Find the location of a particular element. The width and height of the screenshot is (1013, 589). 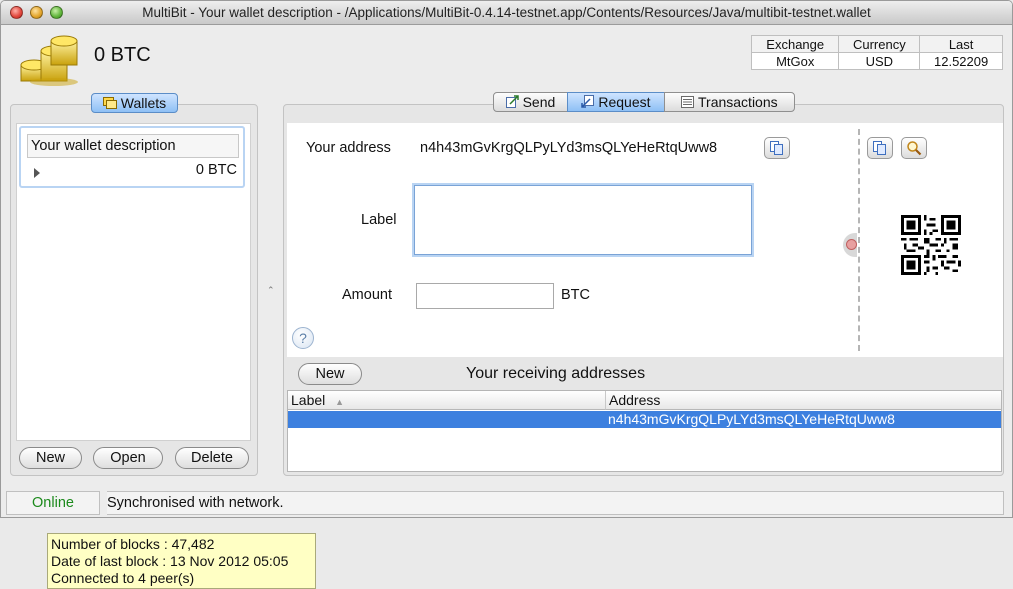

ticker-header-currency: Currency is located at coordinates (879, 44).